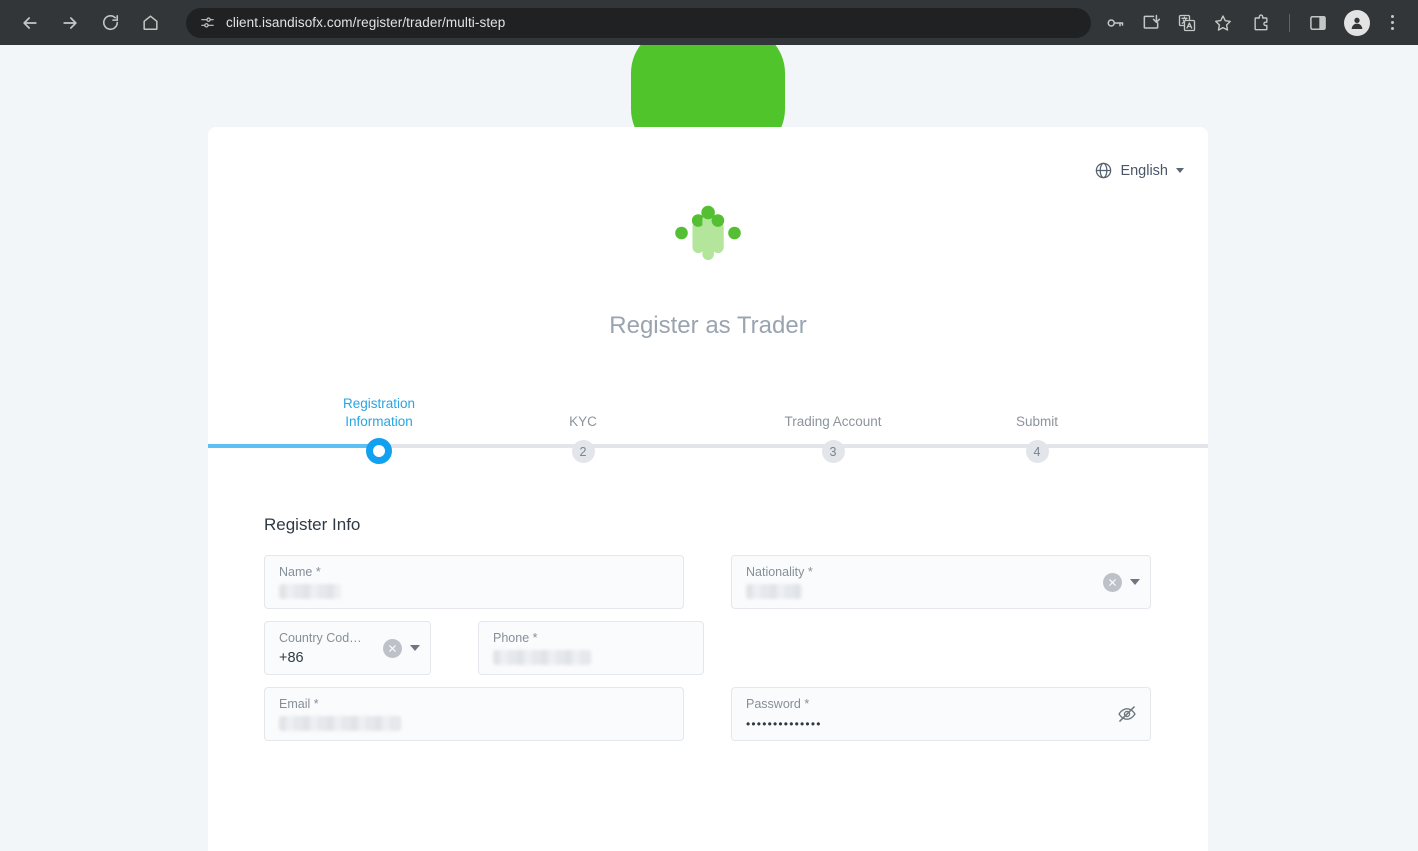 This screenshot has width=1418, height=851. Describe the element at coordinates (379, 412) in the screenshot. I see `step-label: Registration Information` at that location.